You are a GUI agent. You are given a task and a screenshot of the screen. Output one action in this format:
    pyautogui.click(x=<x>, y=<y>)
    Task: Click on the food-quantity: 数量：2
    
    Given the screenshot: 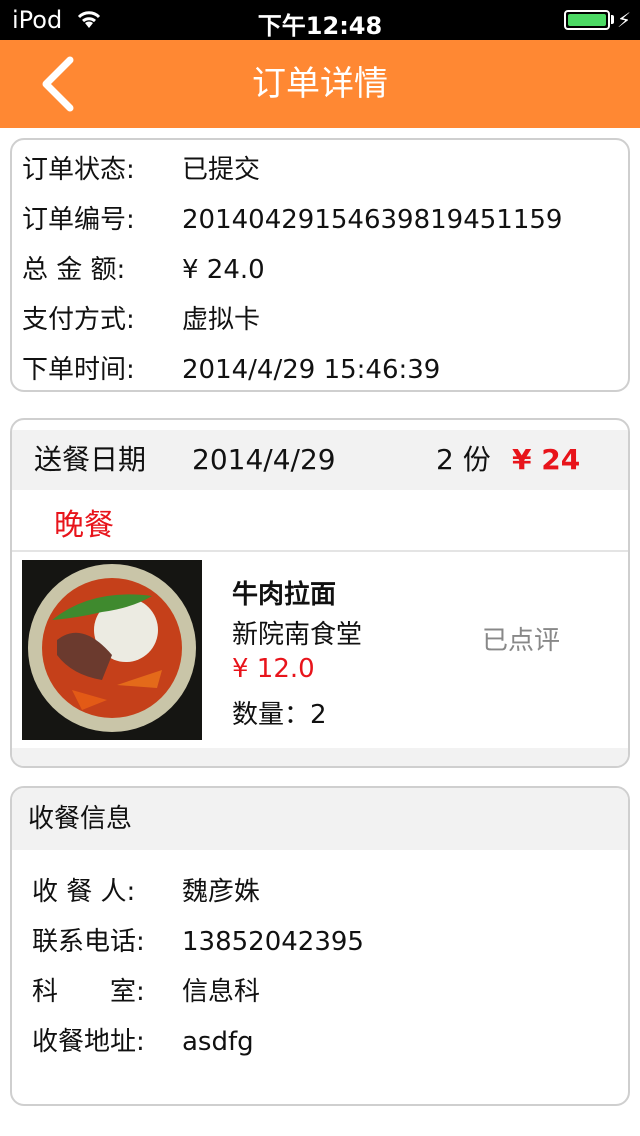 What is the action you would take?
    pyautogui.click(x=279, y=715)
    